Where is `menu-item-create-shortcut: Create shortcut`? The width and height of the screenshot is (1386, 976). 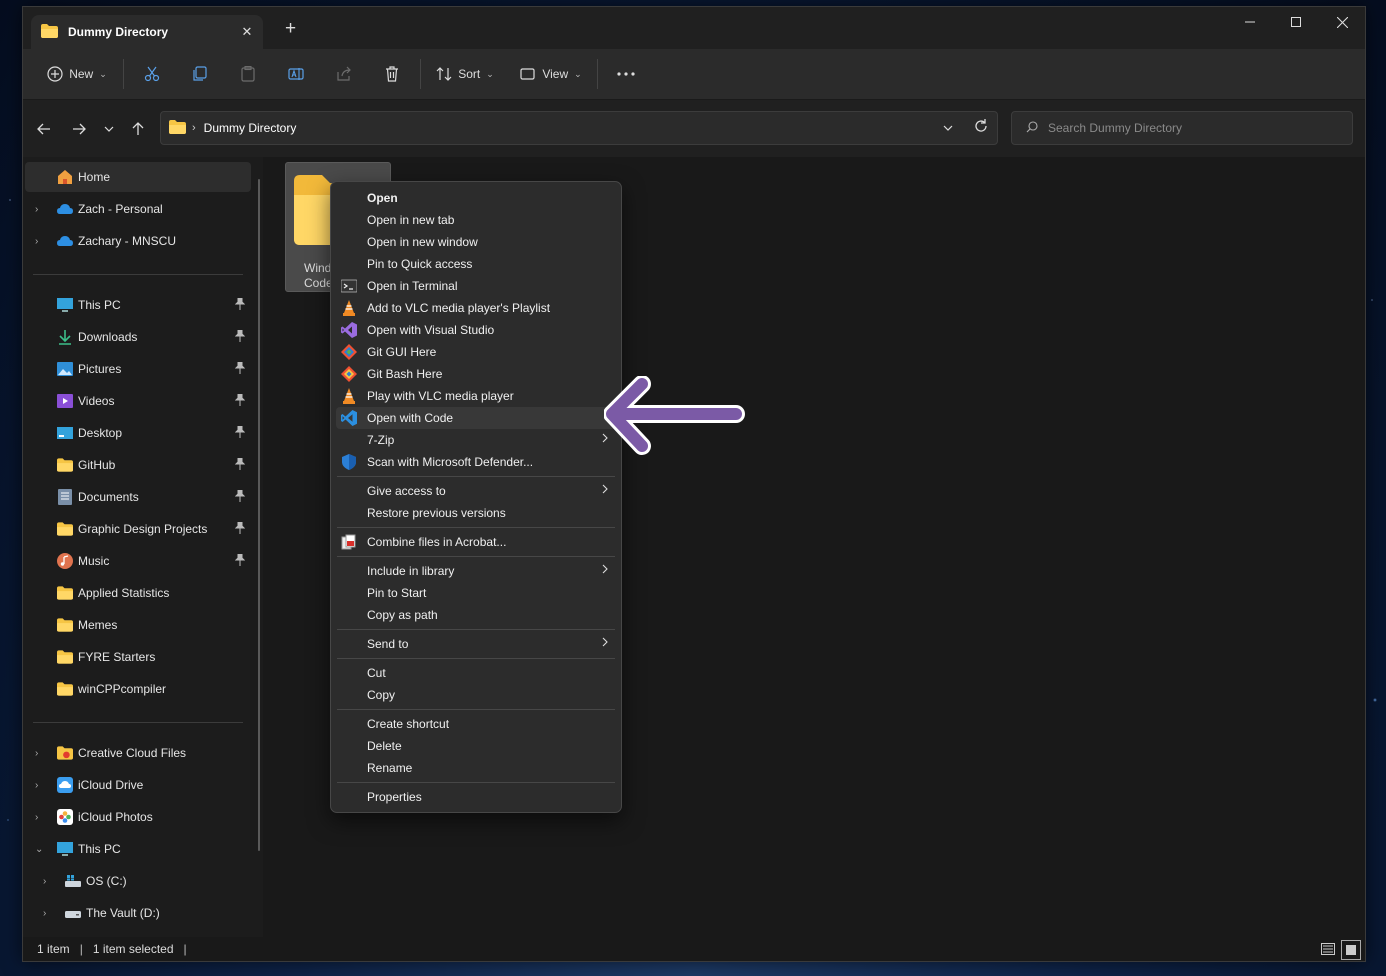 menu-item-create-shortcut: Create shortcut is located at coordinates (476, 724).